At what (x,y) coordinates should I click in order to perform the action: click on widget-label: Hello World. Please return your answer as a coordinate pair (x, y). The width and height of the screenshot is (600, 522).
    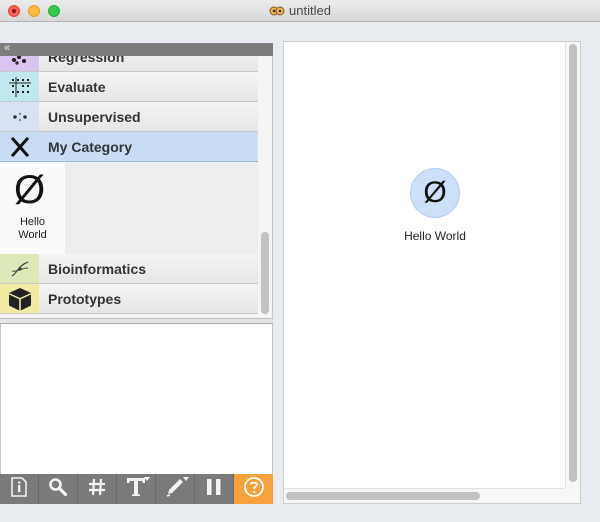
    Looking at the image, I should click on (32, 229).